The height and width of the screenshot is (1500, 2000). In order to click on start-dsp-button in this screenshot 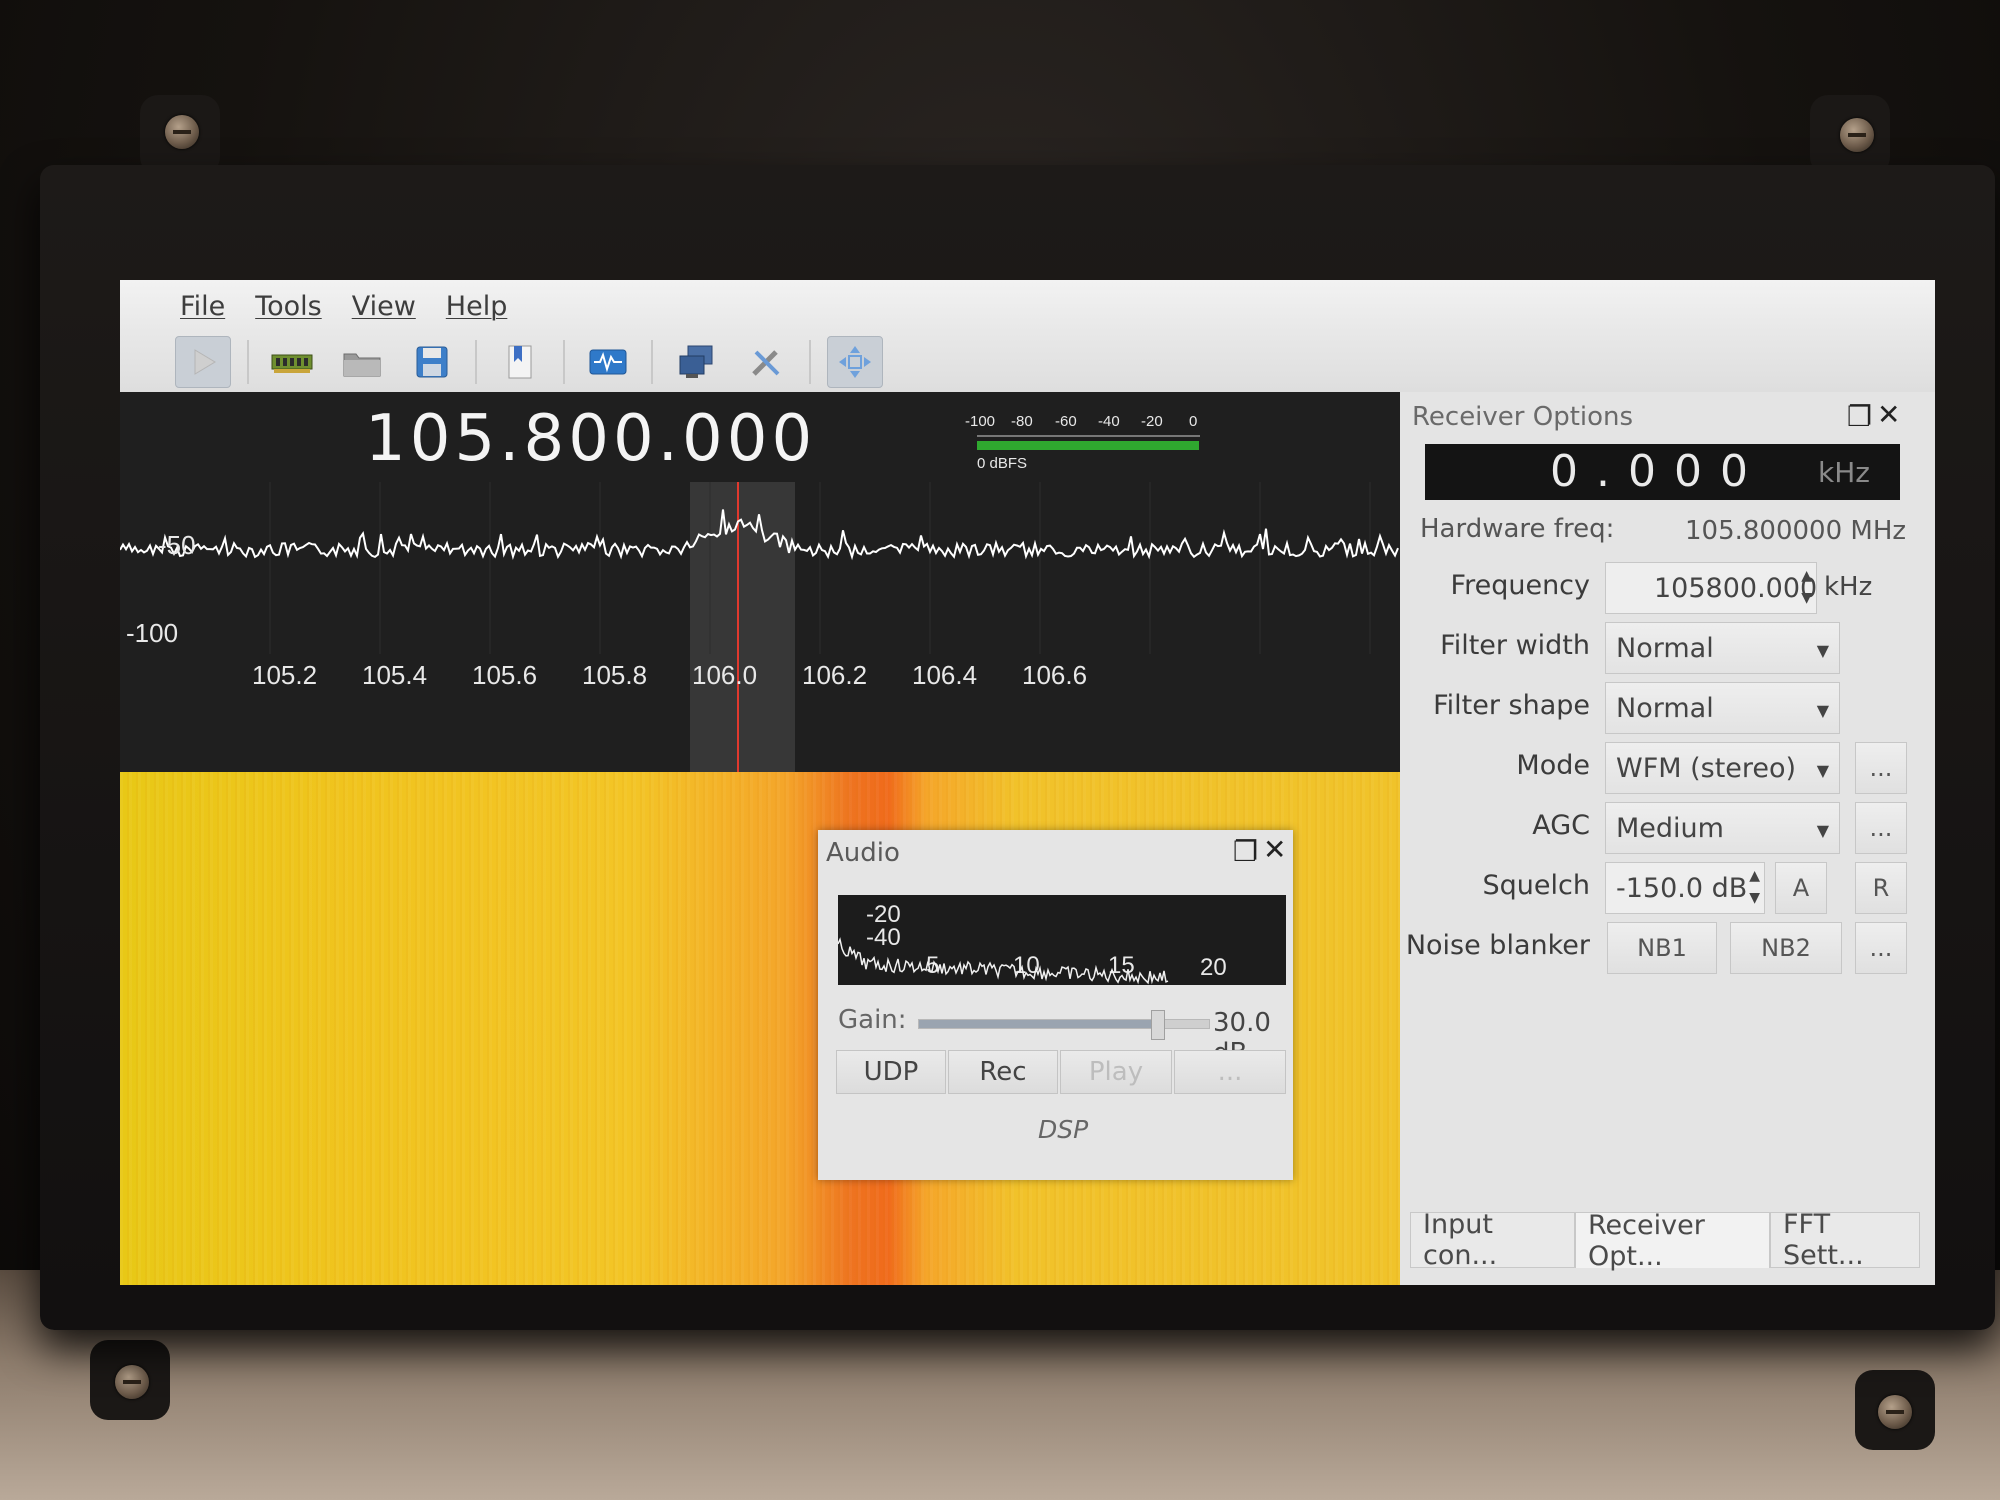, I will do `click(203, 362)`.